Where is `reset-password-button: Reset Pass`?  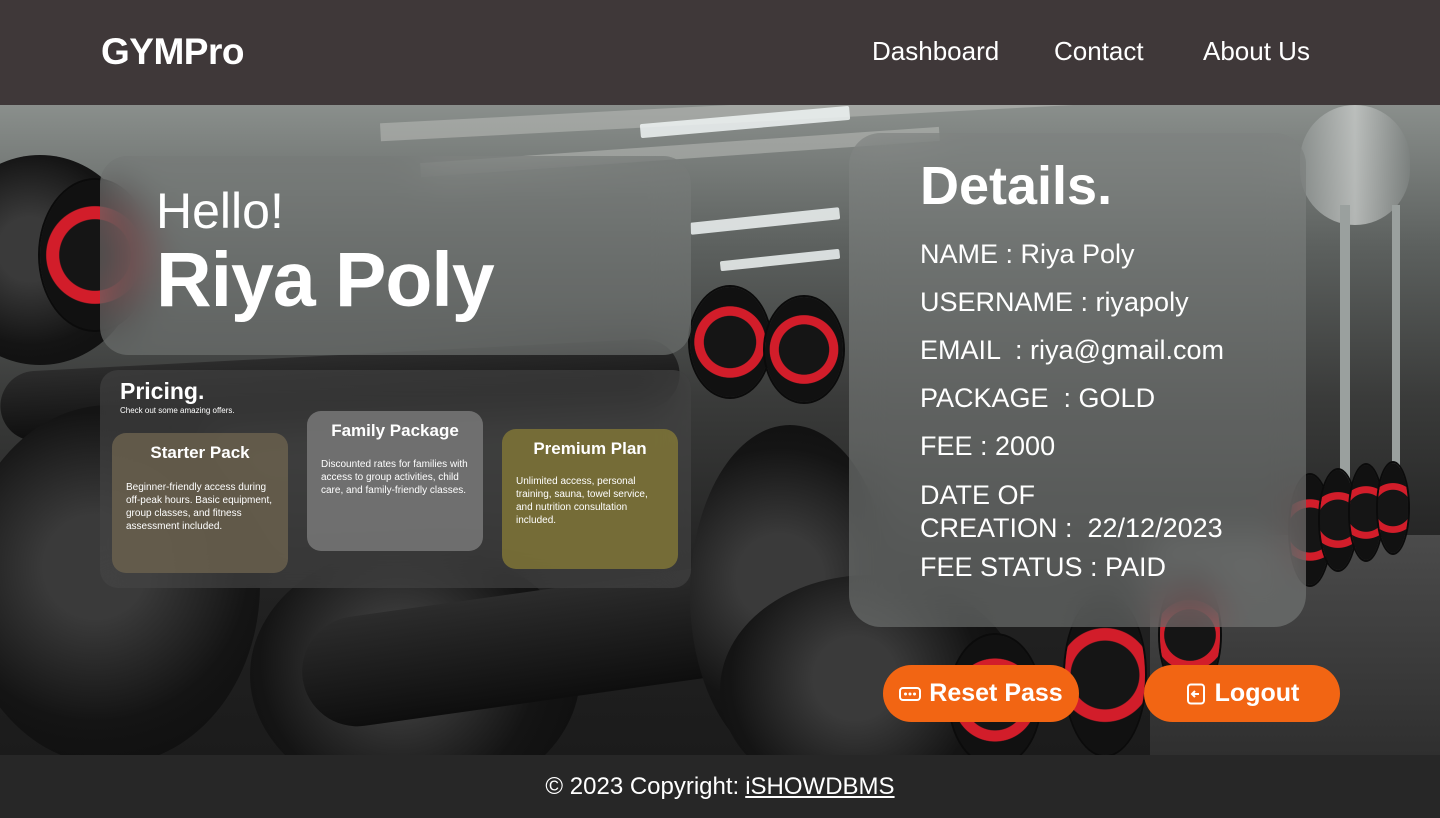 reset-password-button: Reset Pass is located at coordinates (981, 693).